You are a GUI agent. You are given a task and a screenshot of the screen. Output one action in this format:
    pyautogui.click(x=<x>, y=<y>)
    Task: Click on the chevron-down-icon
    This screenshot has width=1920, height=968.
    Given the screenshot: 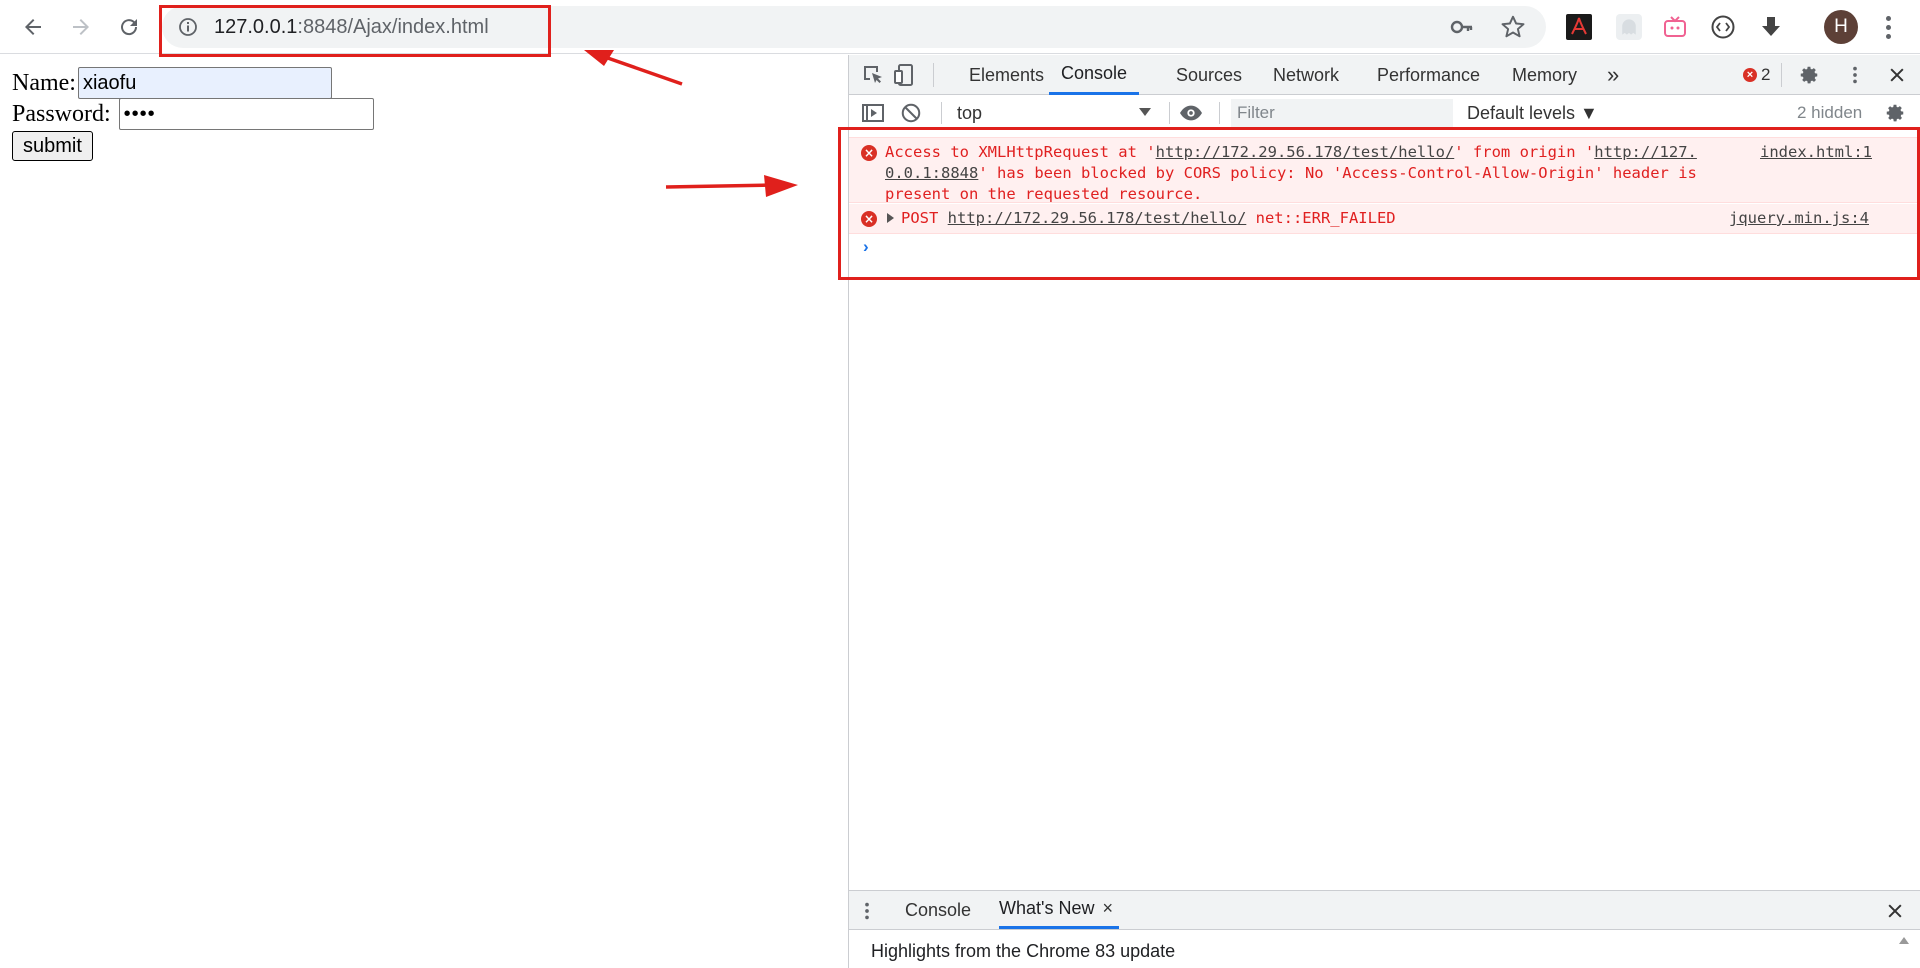 What is the action you would take?
    pyautogui.click(x=1145, y=112)
    